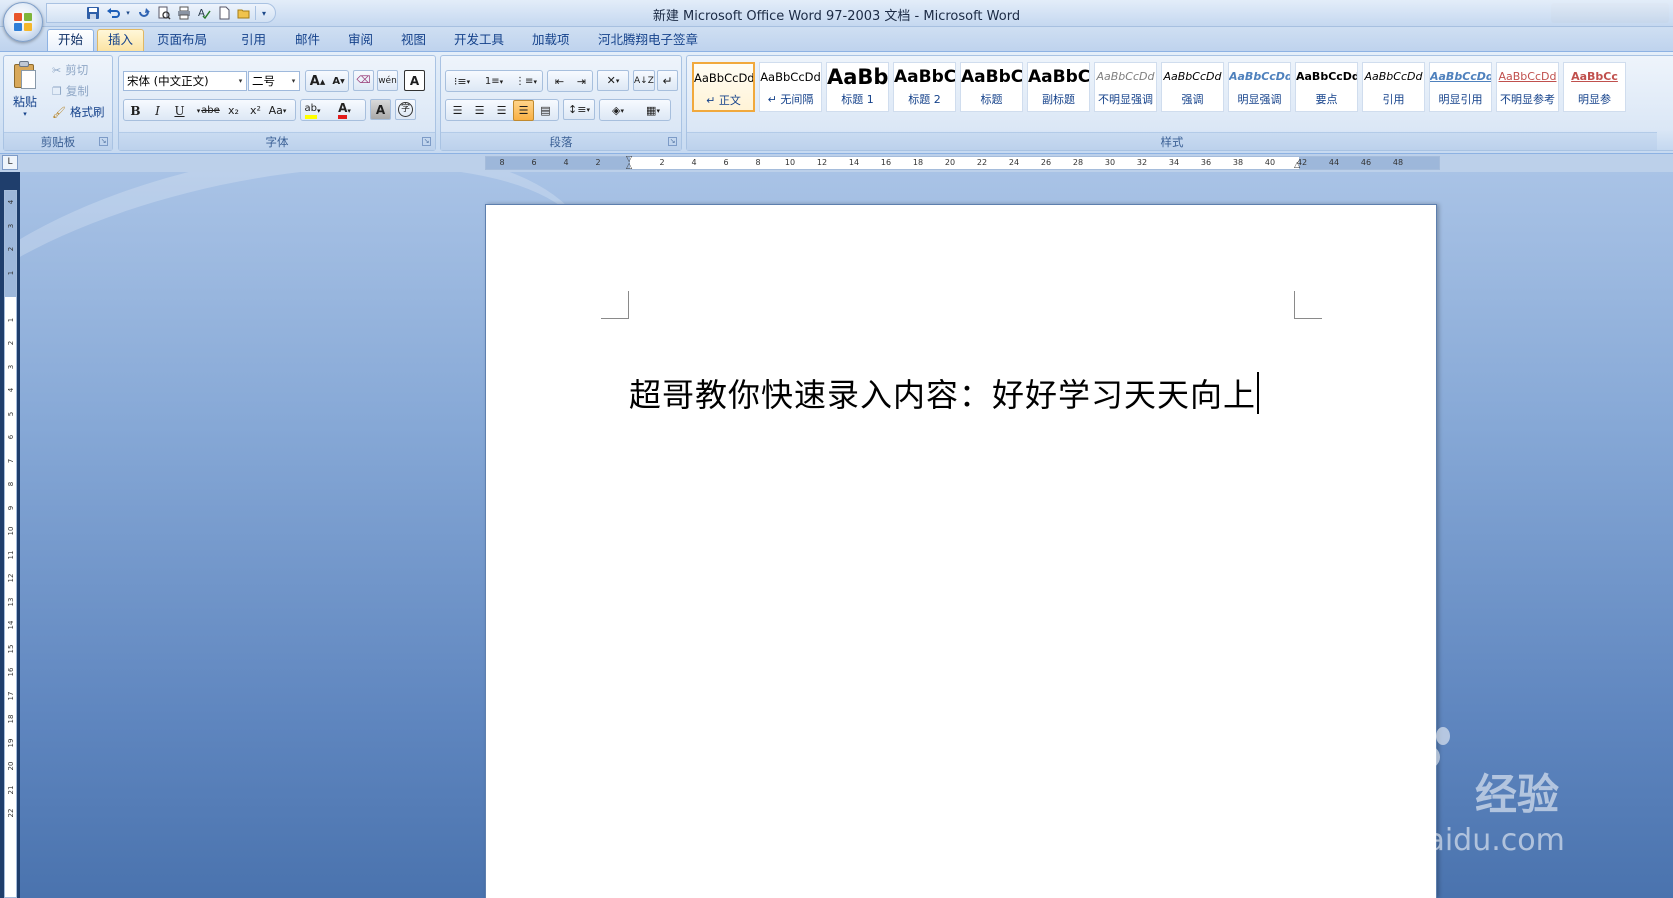  I want to click on style-subtitle: AaBbC 副标题, so click(1058, 87).